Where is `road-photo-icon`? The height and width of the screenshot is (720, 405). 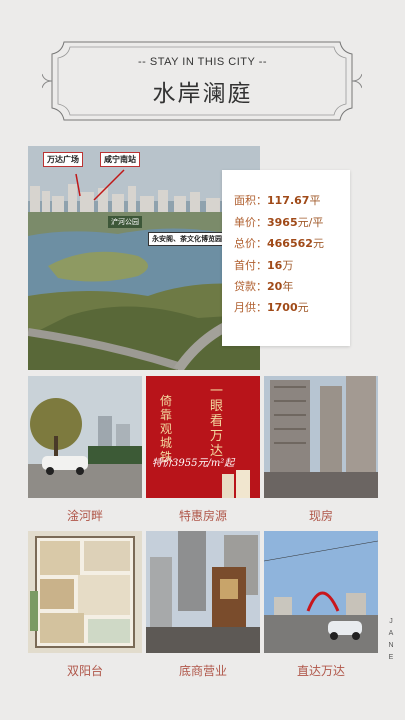 road-photo-icon is located at coordinates (321, 592).